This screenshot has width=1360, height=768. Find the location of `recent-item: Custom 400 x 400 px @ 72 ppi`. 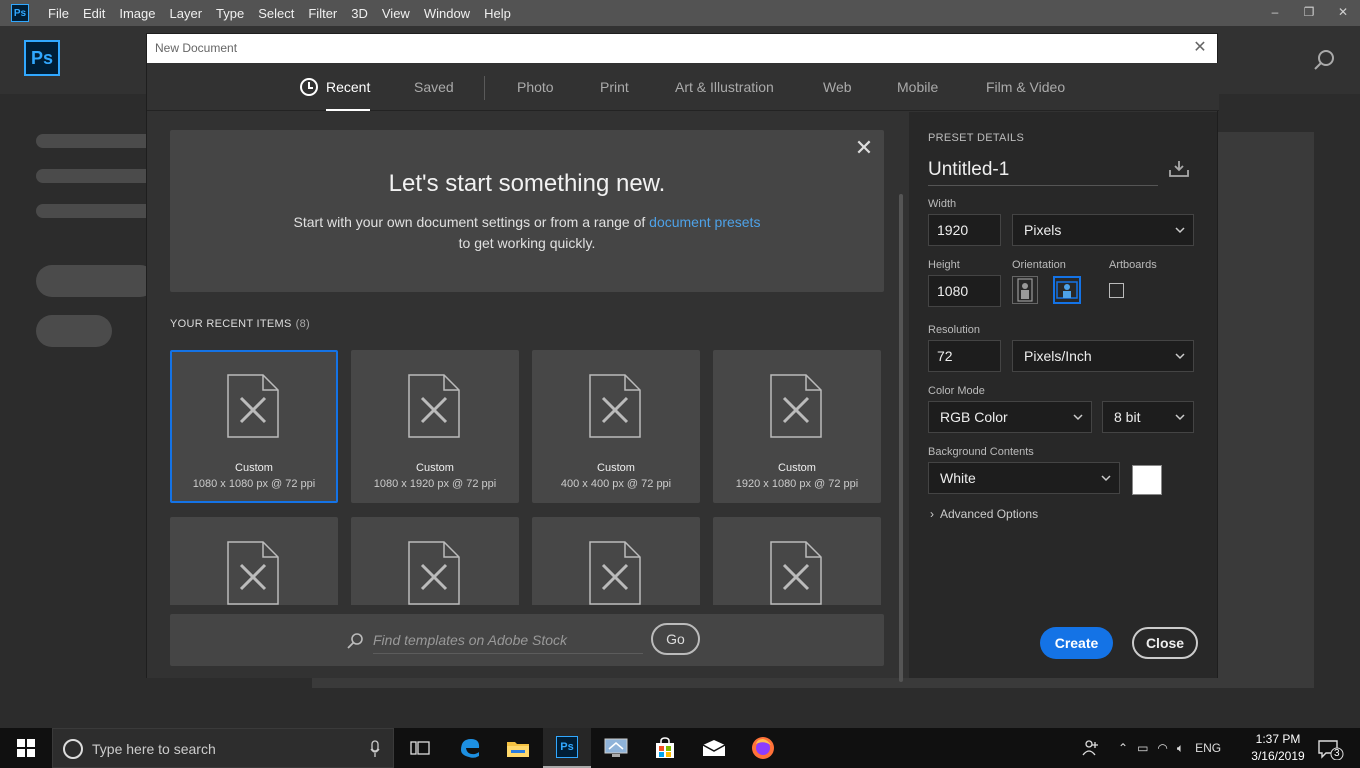

recent-item: Custom 400 x 400 px @ 72 ppi is located at coordinates (616, 426).